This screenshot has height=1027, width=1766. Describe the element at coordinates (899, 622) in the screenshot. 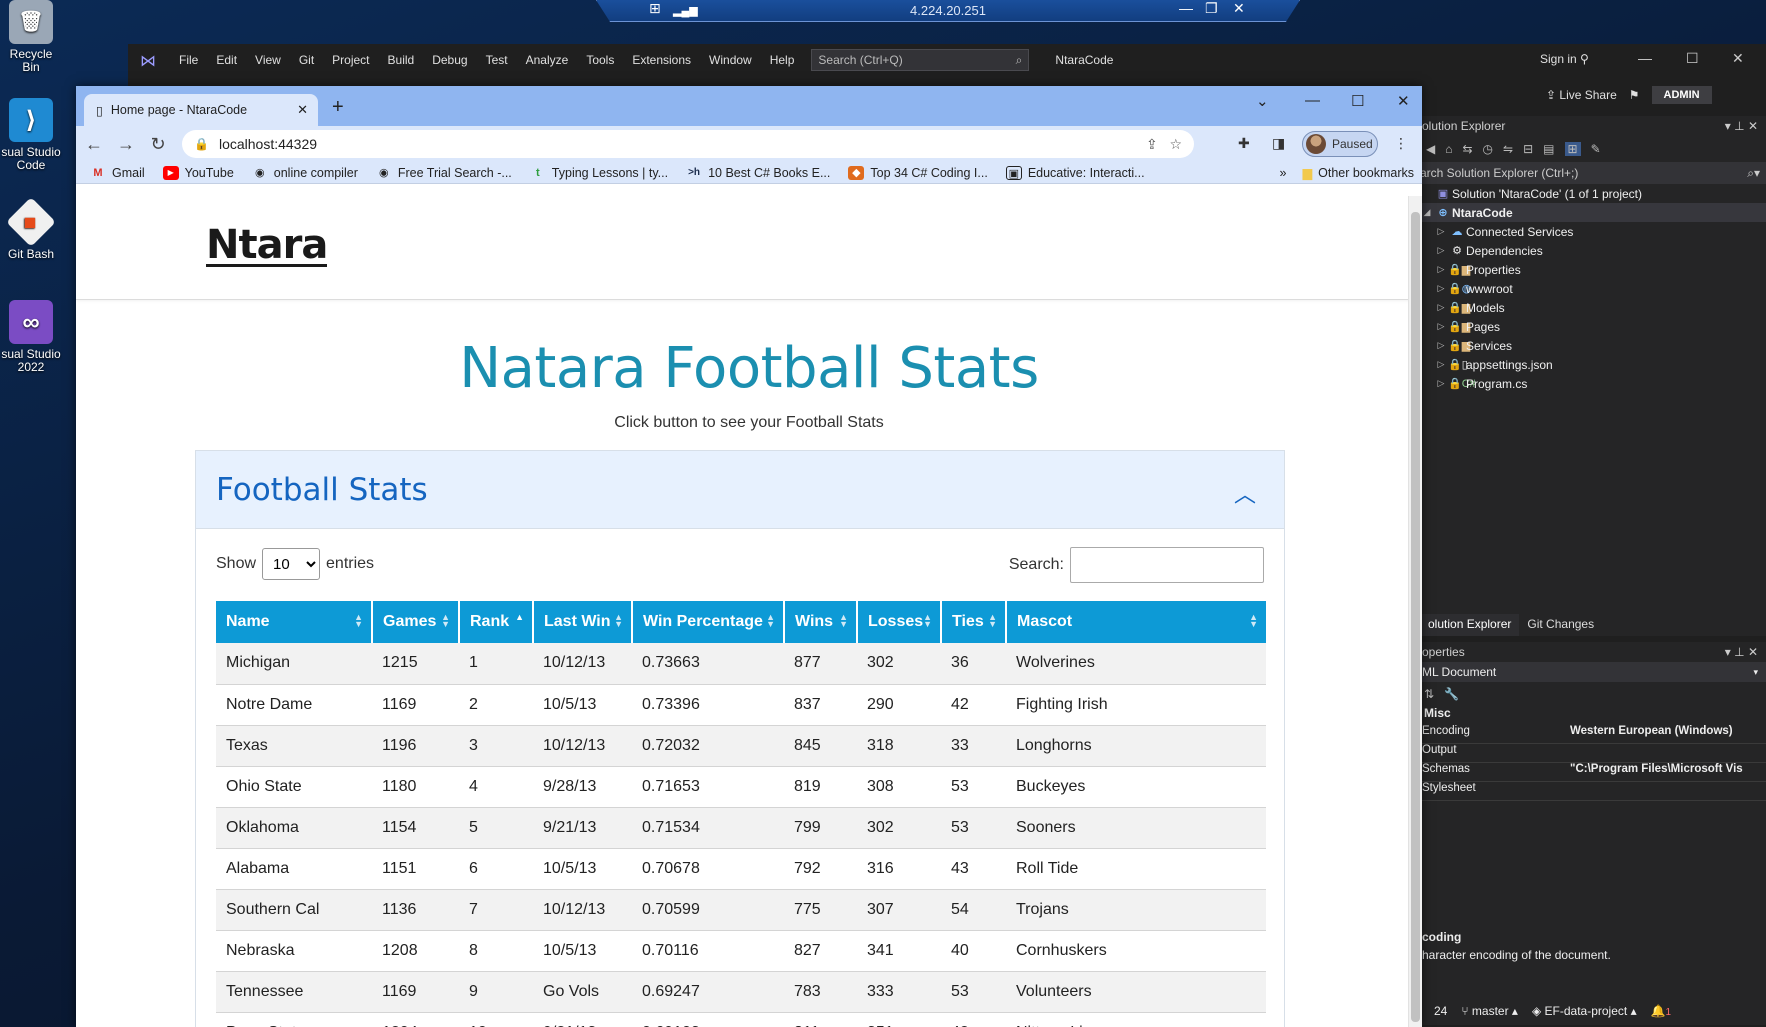

I see `col-losses: Losses ▲ ▼` at that location.